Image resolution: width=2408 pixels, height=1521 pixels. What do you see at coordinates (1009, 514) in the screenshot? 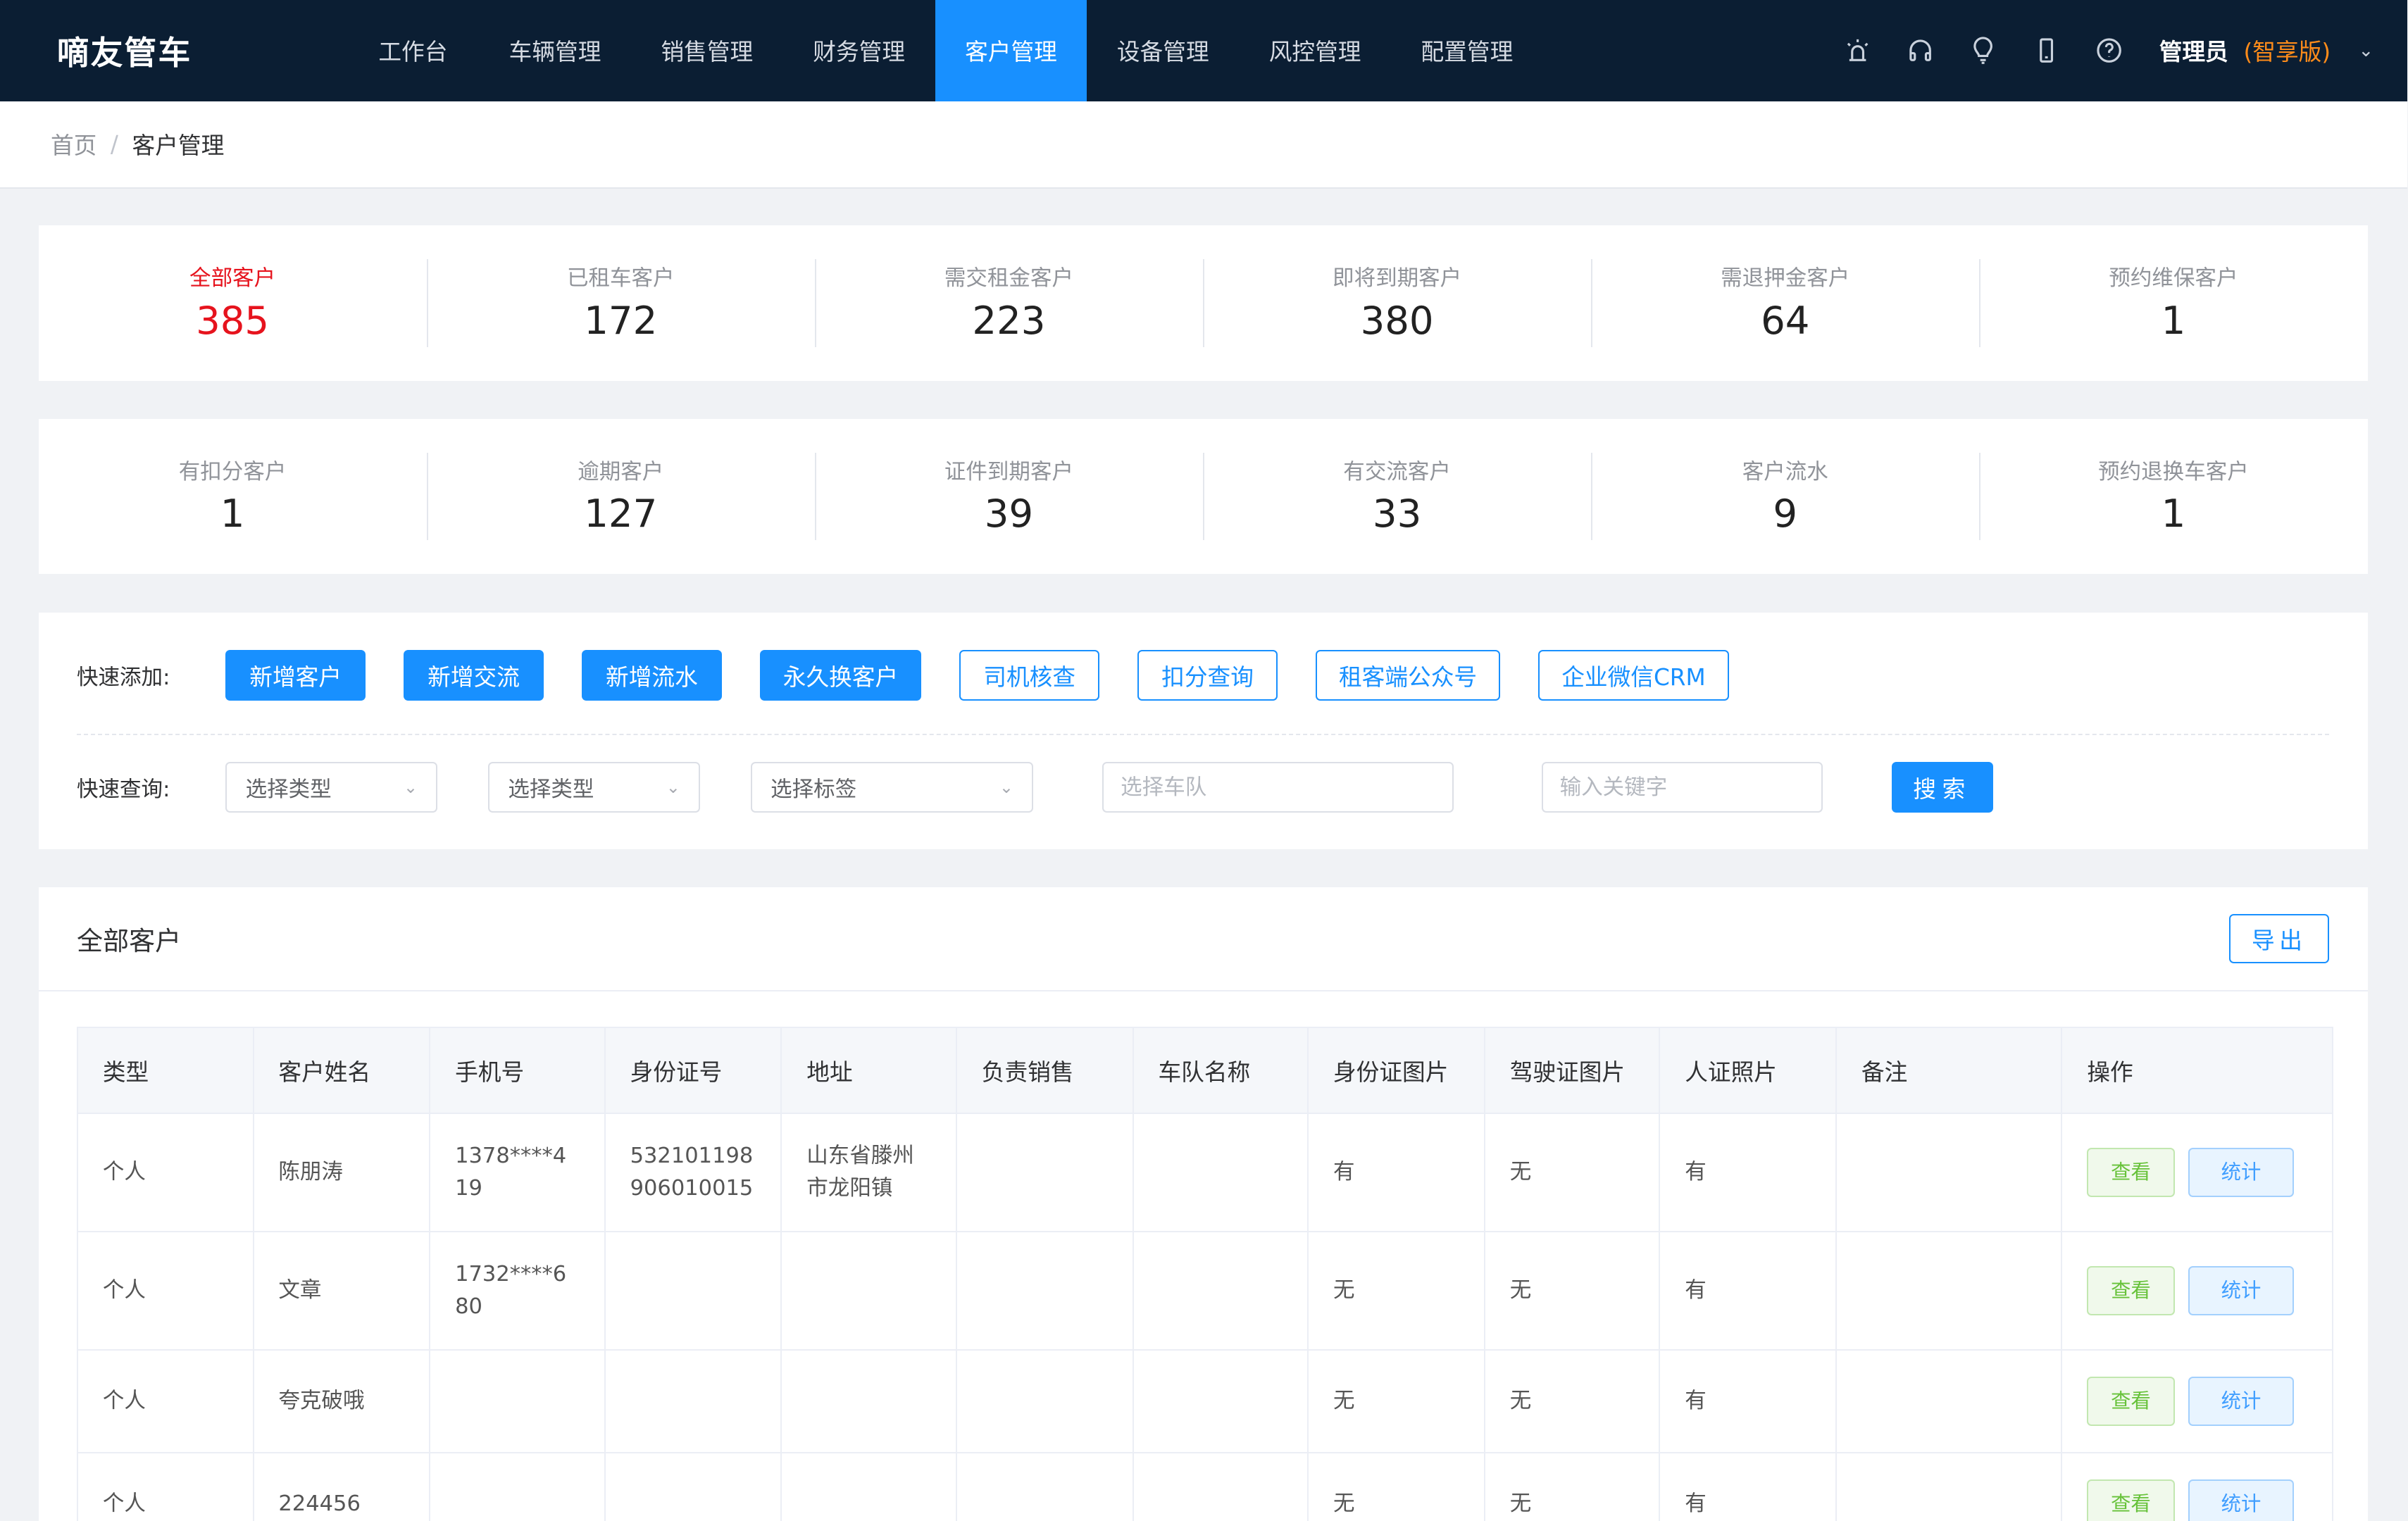
I see `stat-value: 39` at bounding box center [1009, 514].